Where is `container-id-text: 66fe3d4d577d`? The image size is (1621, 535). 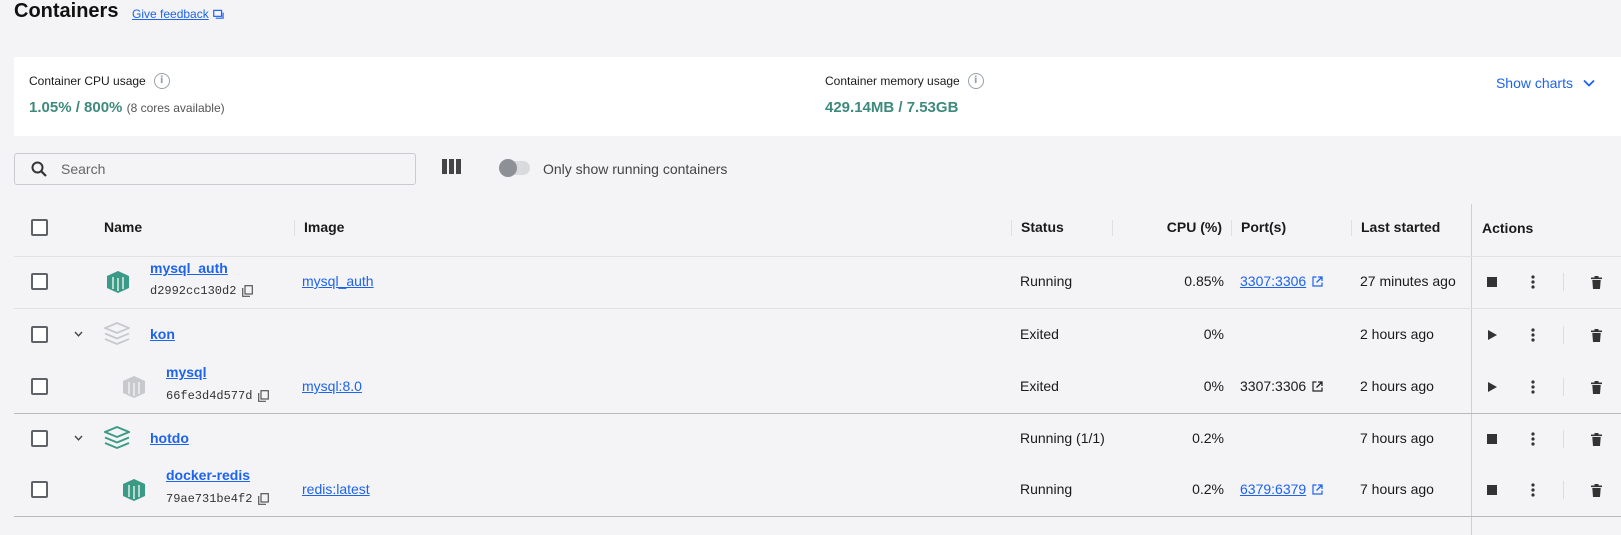 container-id-text: 66fe3d4d577d is located at coordinates (209, 396).